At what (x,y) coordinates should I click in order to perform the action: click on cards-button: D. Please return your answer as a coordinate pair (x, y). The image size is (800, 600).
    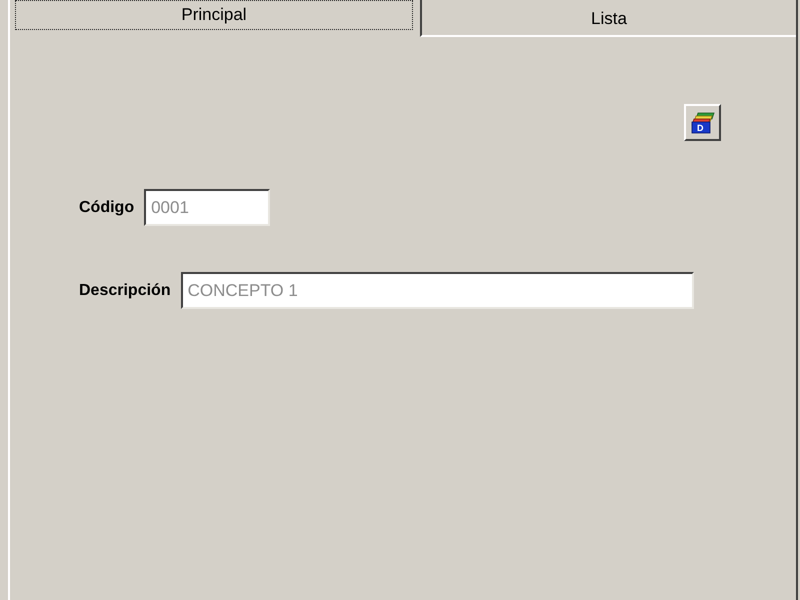
    Looking at the image, I should click on (702, 122).